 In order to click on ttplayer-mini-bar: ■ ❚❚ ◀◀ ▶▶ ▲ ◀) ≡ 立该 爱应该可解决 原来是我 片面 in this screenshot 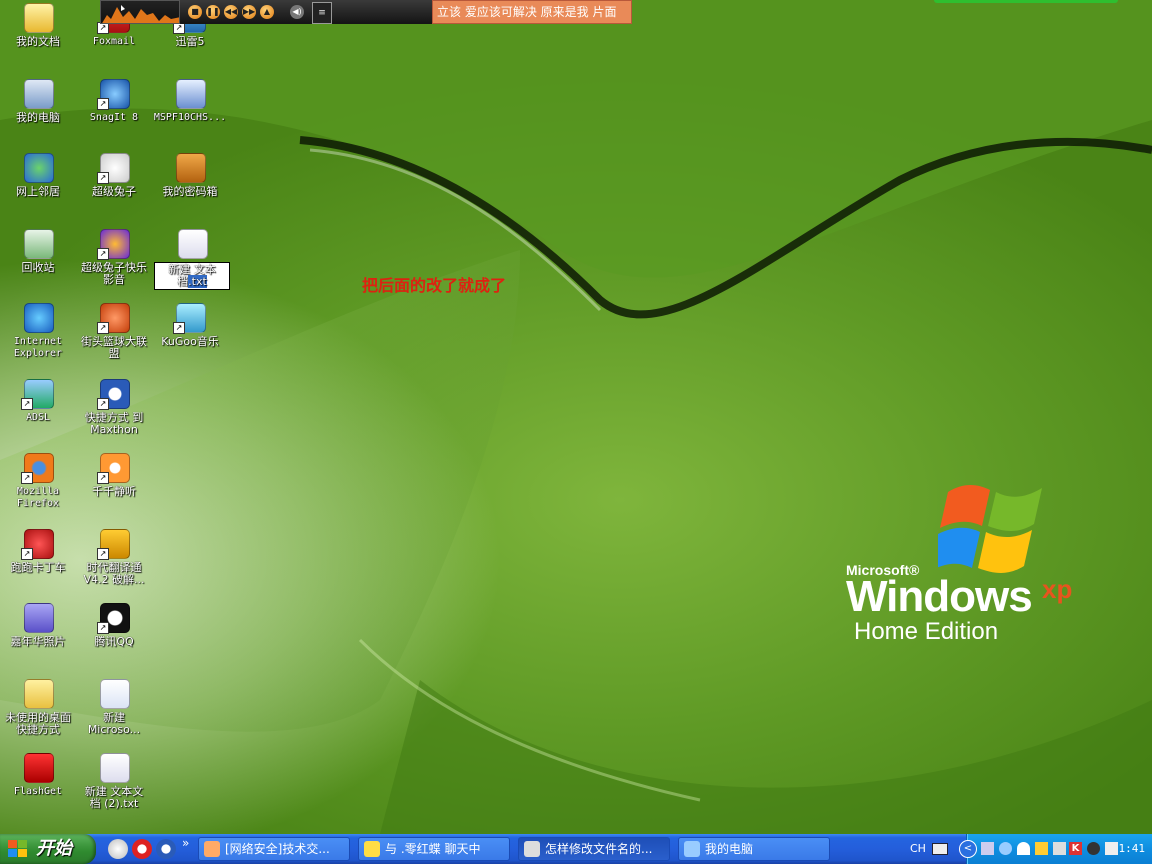, I will do `click(366, 12)`.